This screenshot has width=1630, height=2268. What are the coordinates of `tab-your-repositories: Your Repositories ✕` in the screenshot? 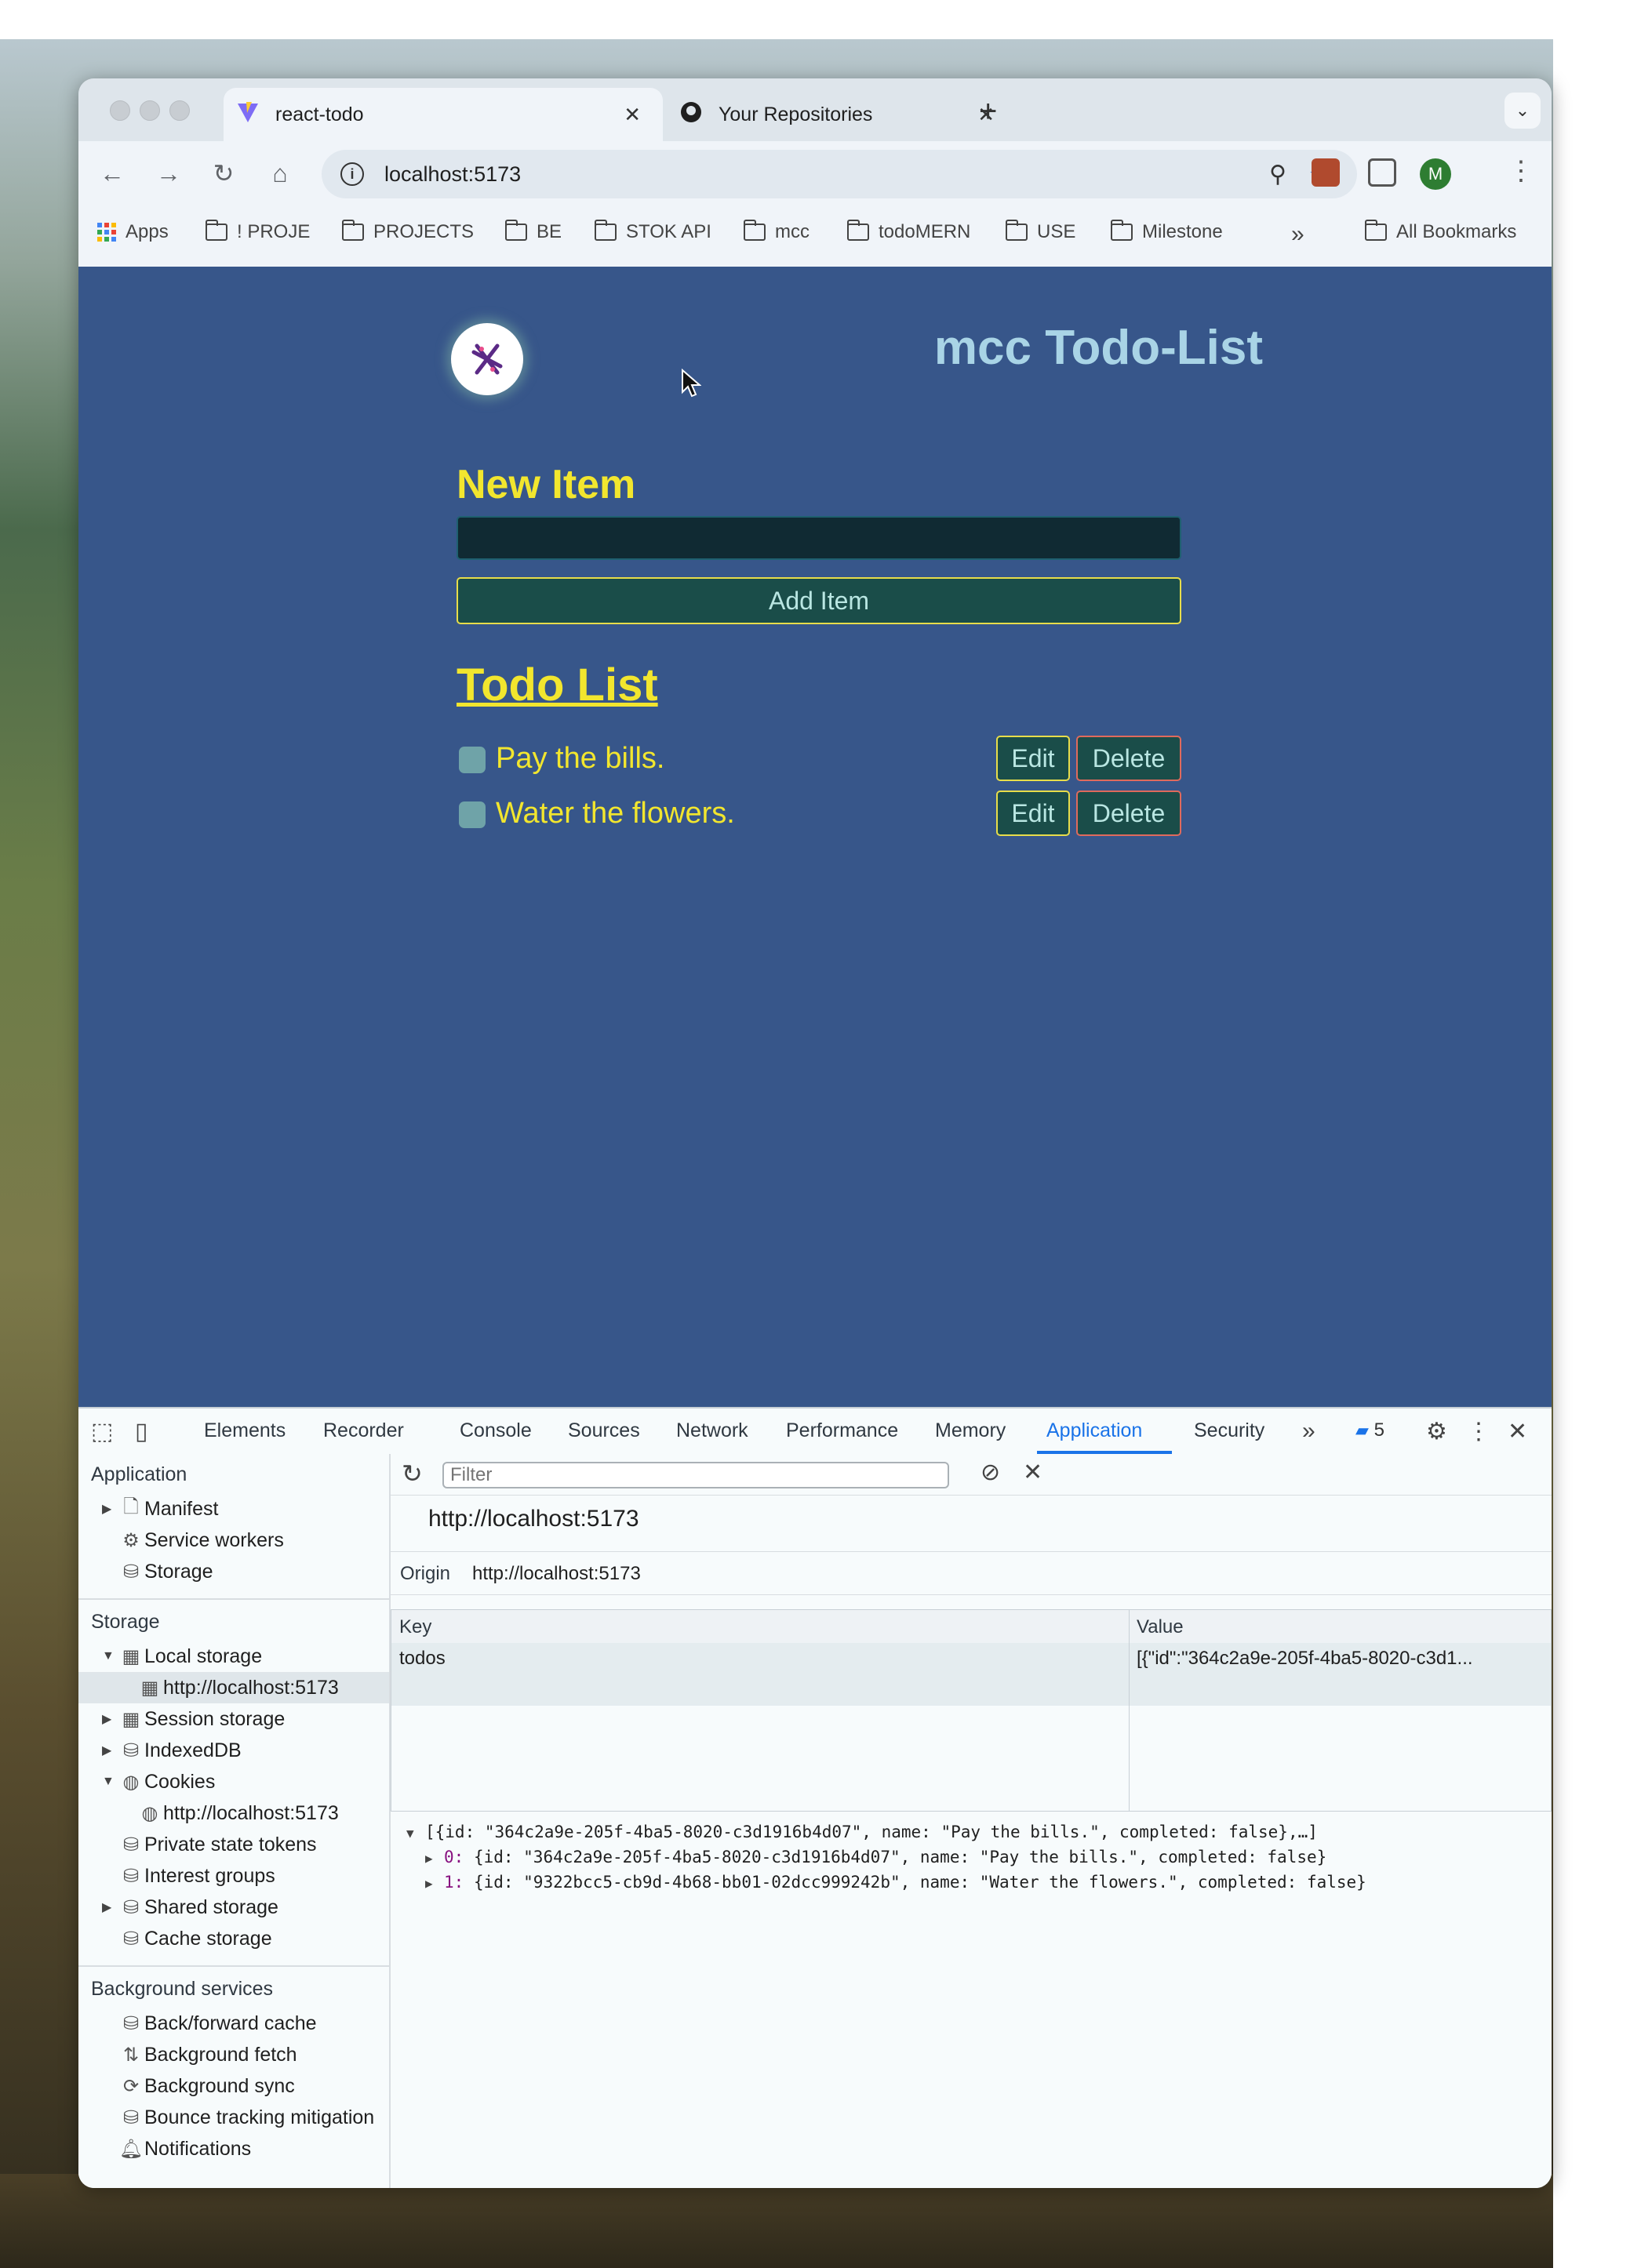 It's located at (815, 114).